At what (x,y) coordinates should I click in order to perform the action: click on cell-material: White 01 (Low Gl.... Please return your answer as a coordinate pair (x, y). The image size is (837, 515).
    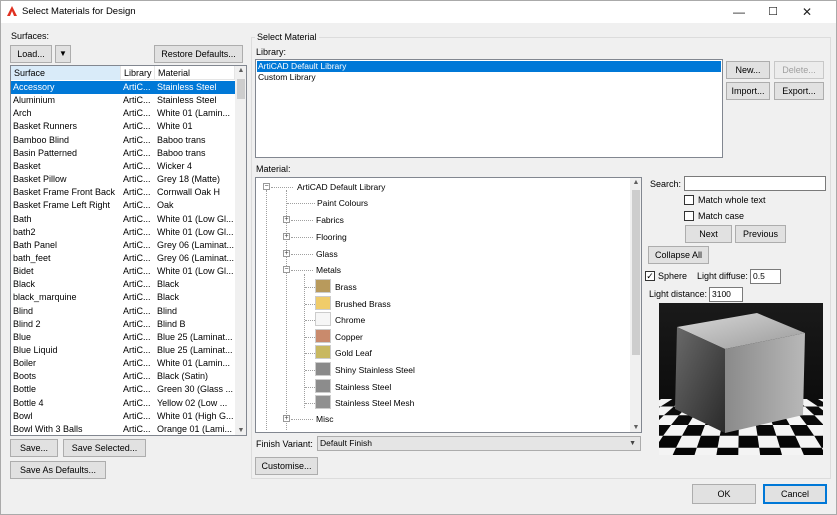
    Looking at the image, I should click on (195, 231).